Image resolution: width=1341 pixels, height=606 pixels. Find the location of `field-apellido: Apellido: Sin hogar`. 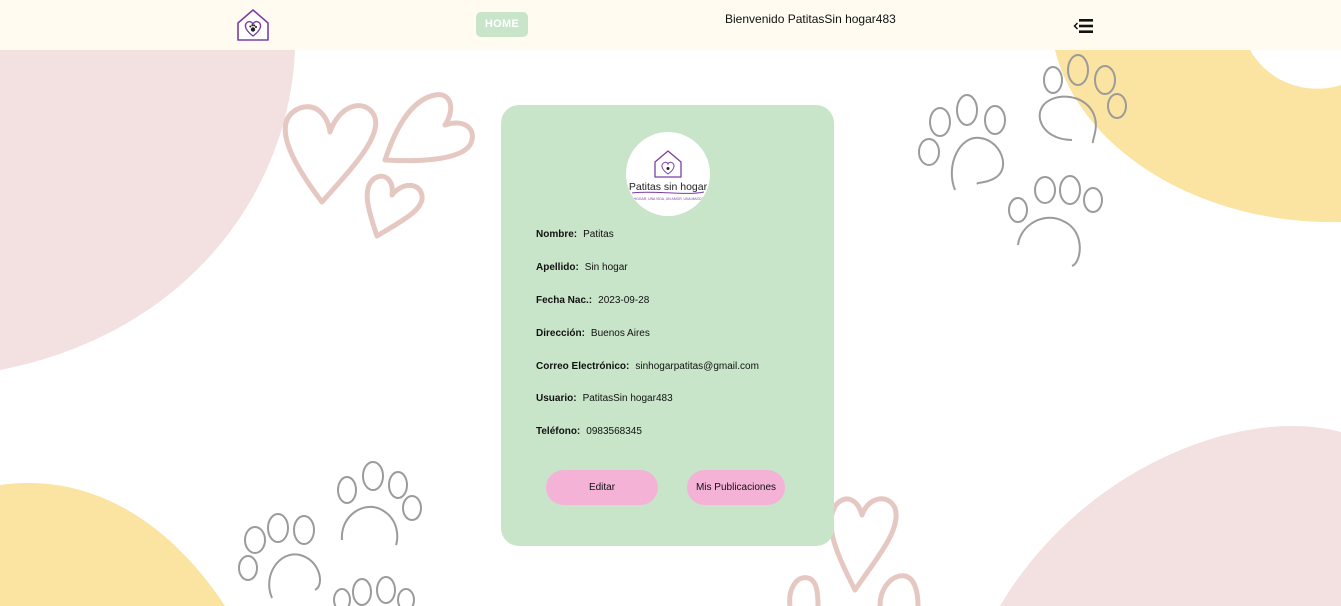

field-apellido: Apellido: Sin hogar is located at coordinates (582, 267).